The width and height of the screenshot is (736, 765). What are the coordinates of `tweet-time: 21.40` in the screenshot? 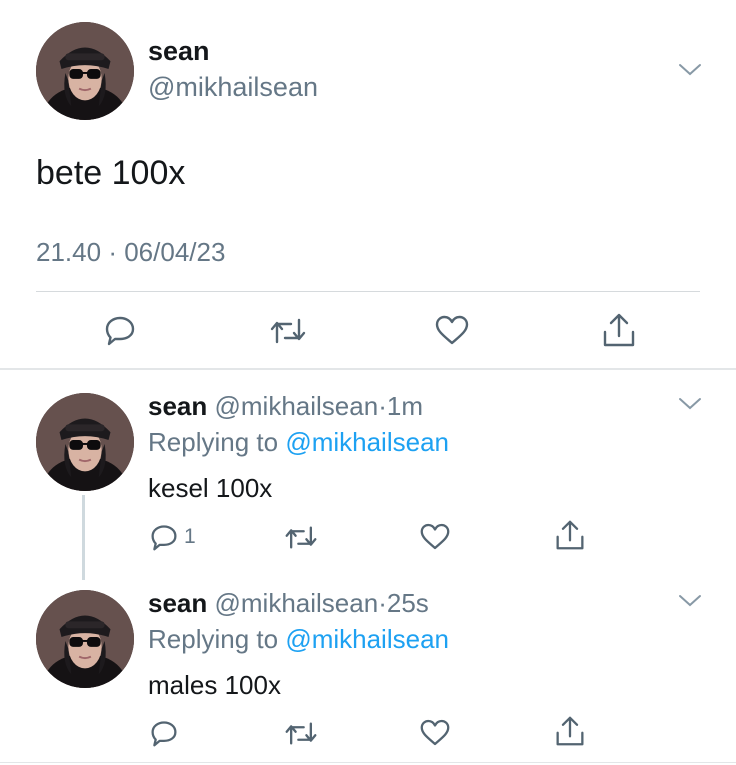 It's located at (69, 252).